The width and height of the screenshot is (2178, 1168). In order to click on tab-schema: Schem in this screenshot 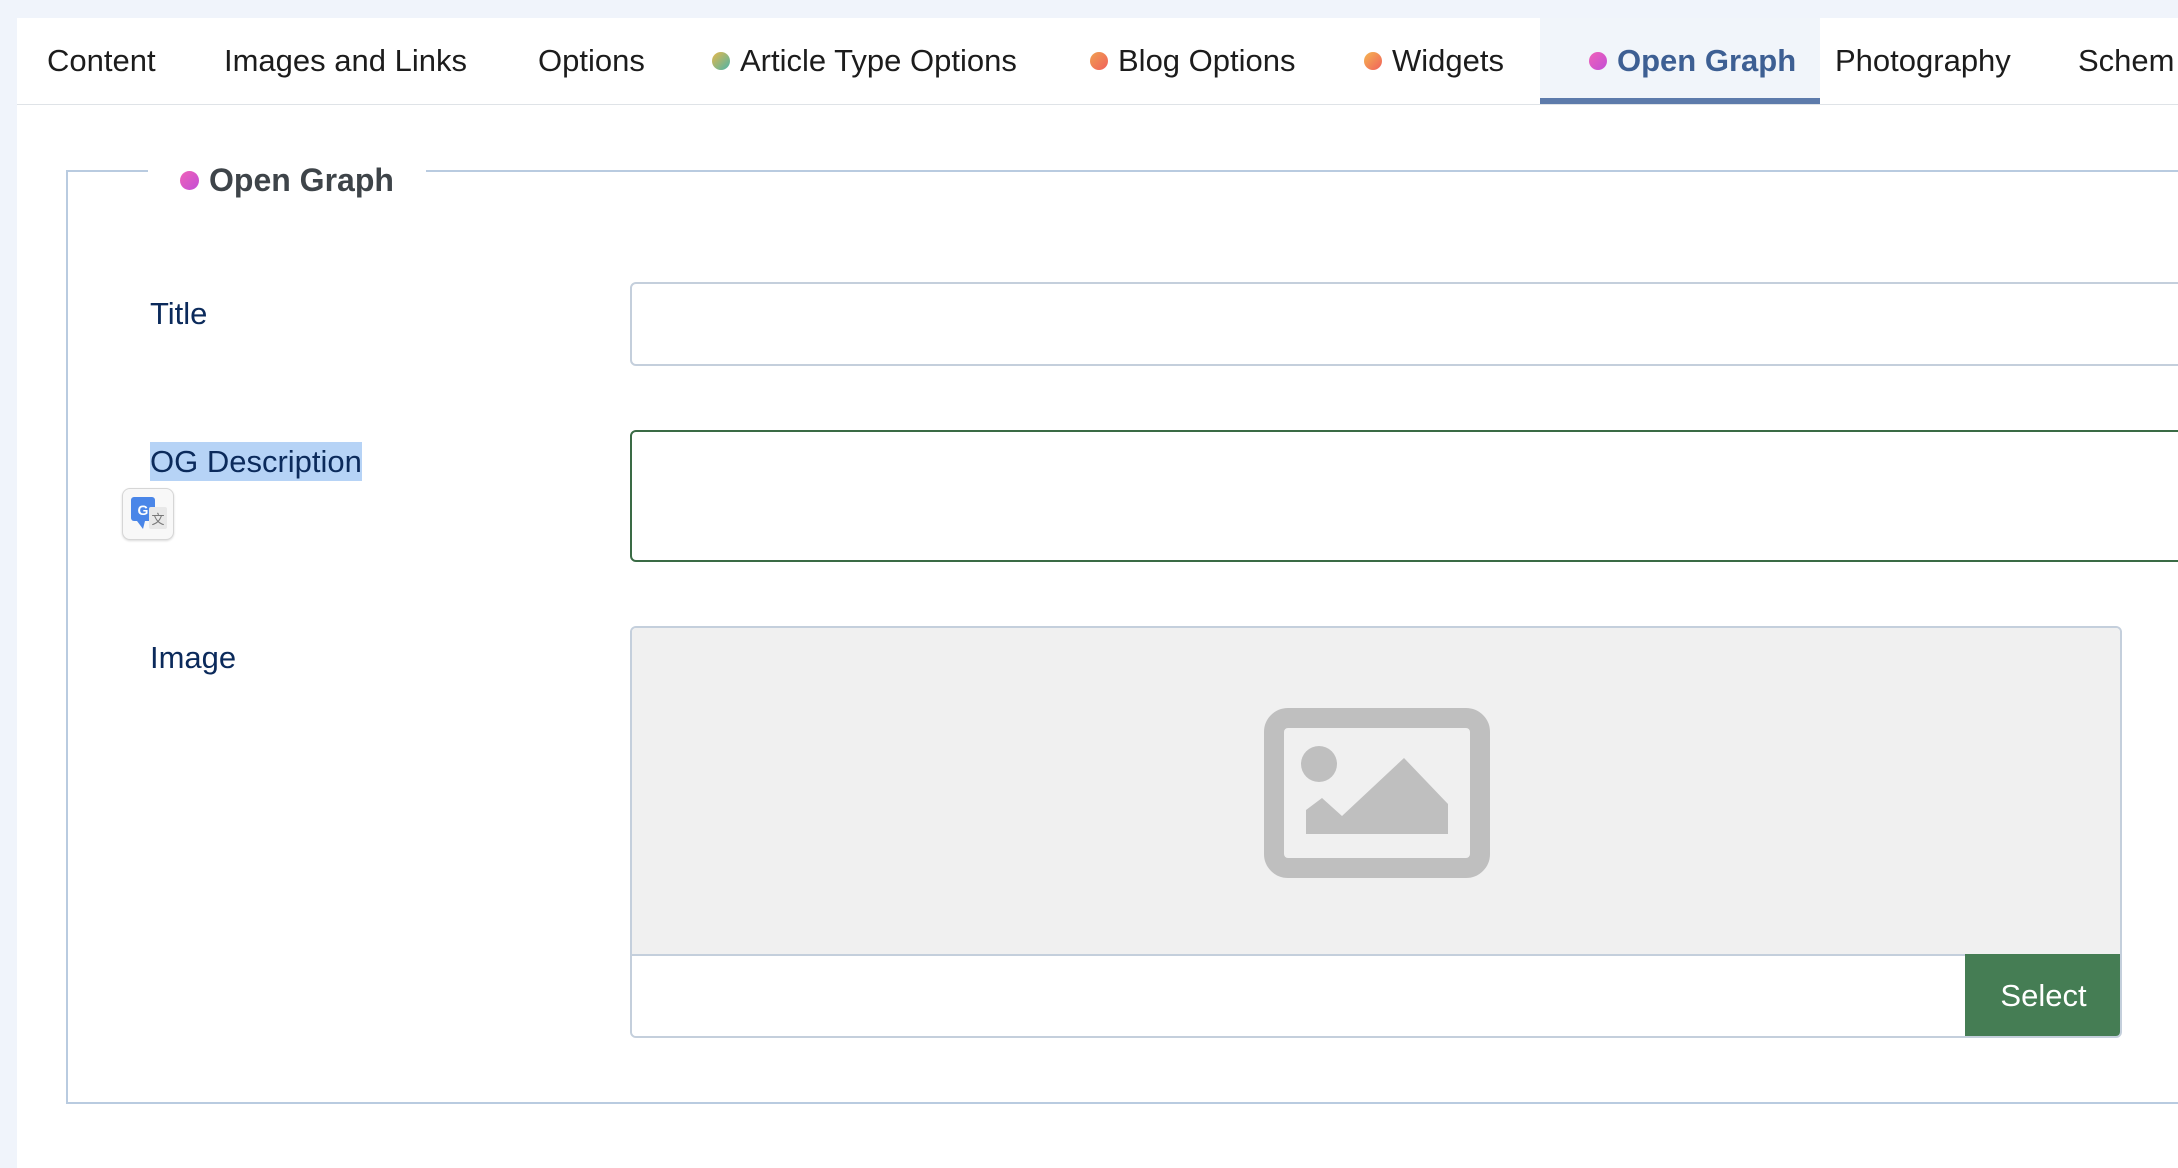, I will do `click(2126, 61)`.